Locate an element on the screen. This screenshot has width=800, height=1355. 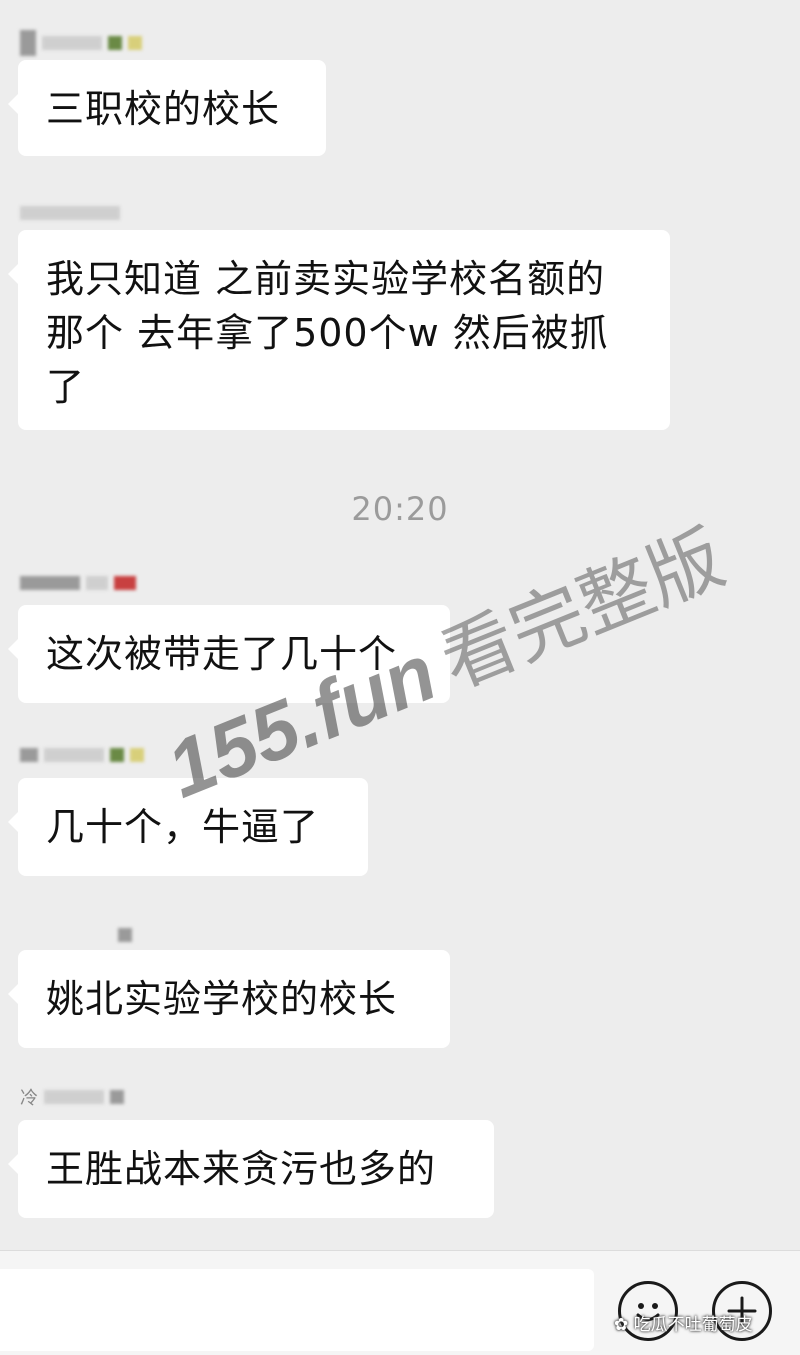
sender-name-partial: 冷 is located at coordinates (72, 1097).